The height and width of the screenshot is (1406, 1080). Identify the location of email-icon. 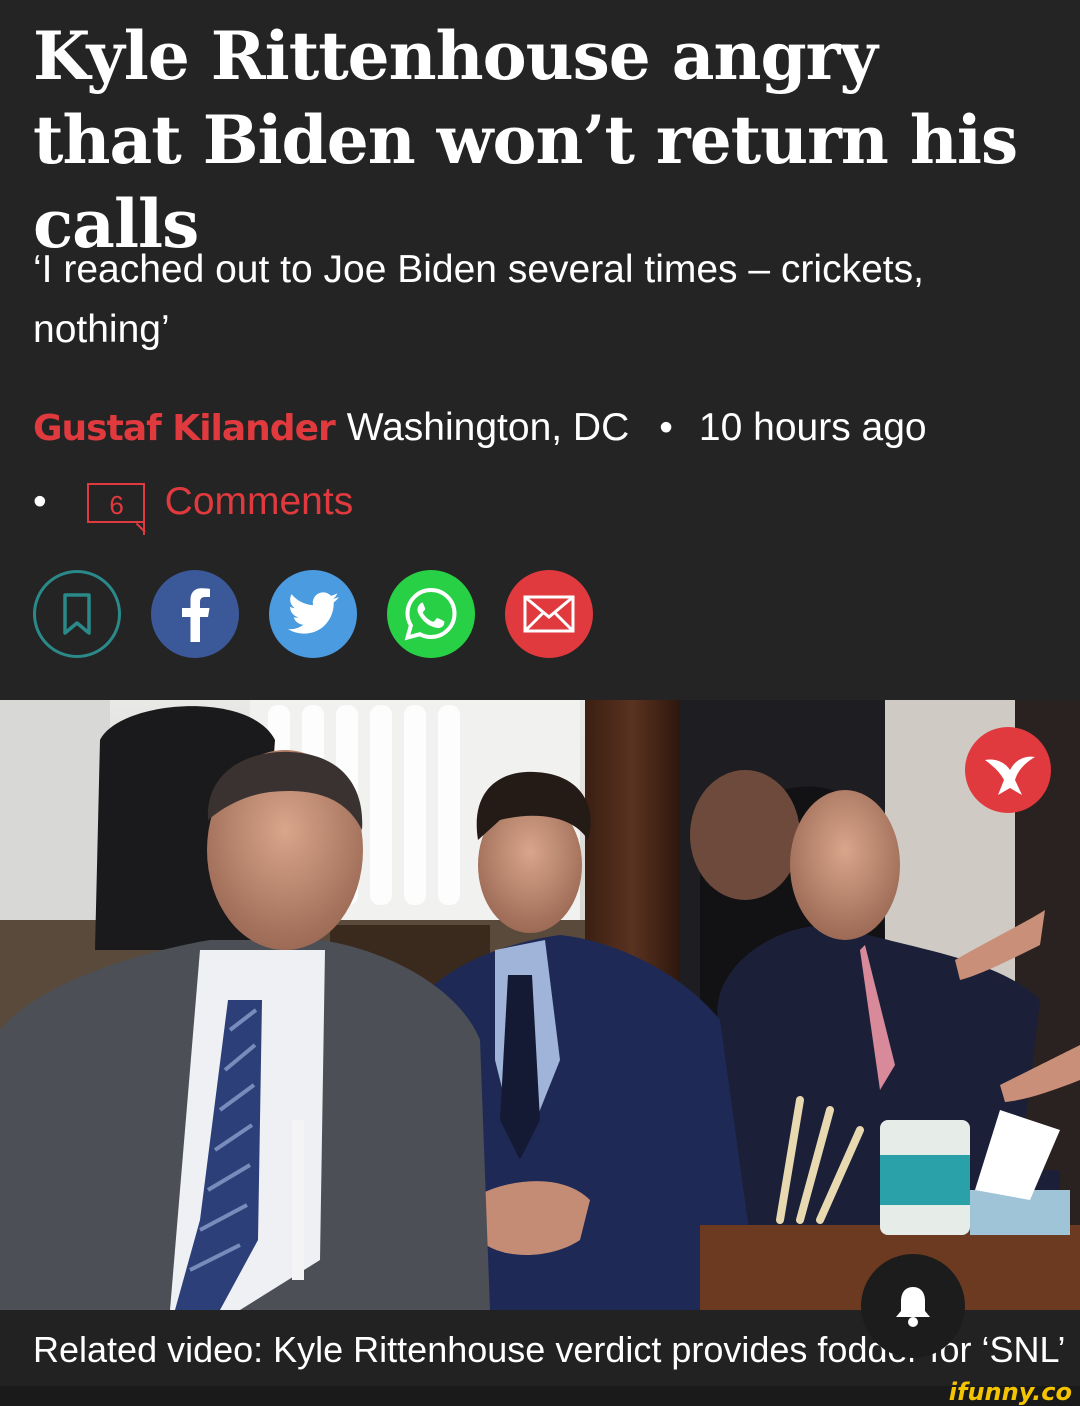
(549, 614).